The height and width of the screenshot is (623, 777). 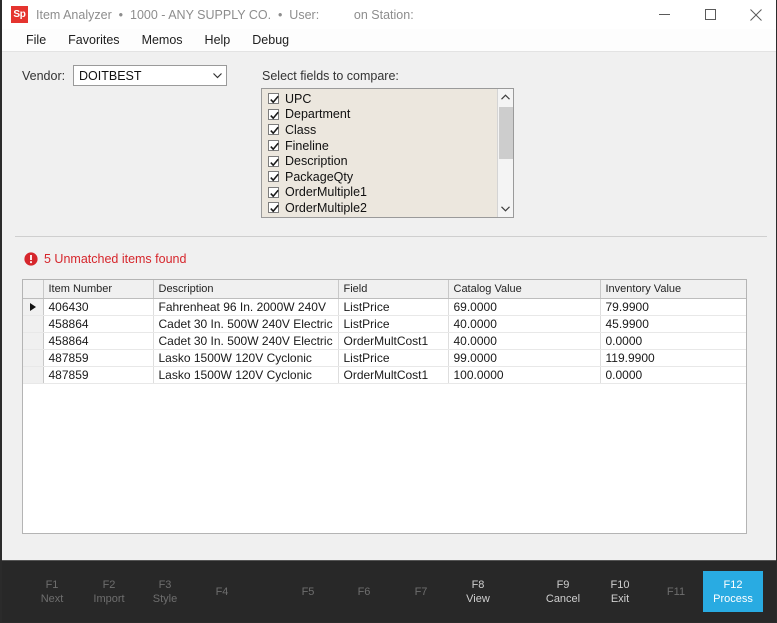 I want to click on grid-column-header-catalog-value: Catalog Value, so click(x=524, y=289).